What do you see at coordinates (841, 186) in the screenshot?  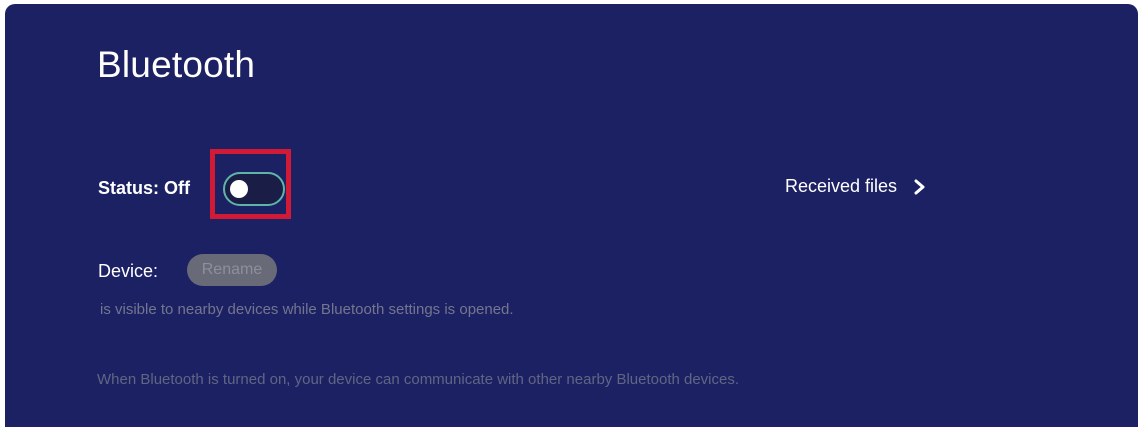 I see `received-files-label: Received files` at bounding box center [841, 186].